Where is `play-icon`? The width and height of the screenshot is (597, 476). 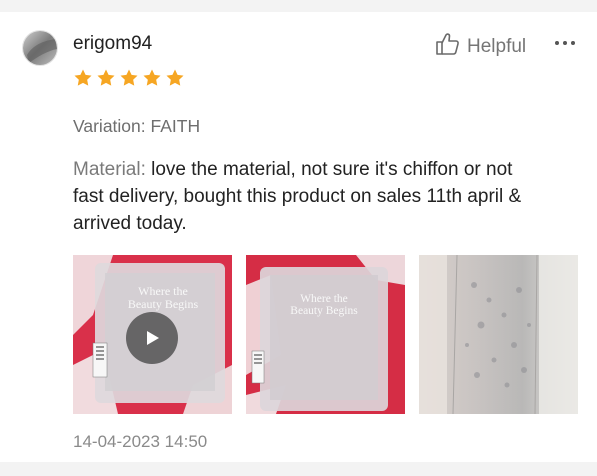
play-icon is located at coordinates (152, 338).